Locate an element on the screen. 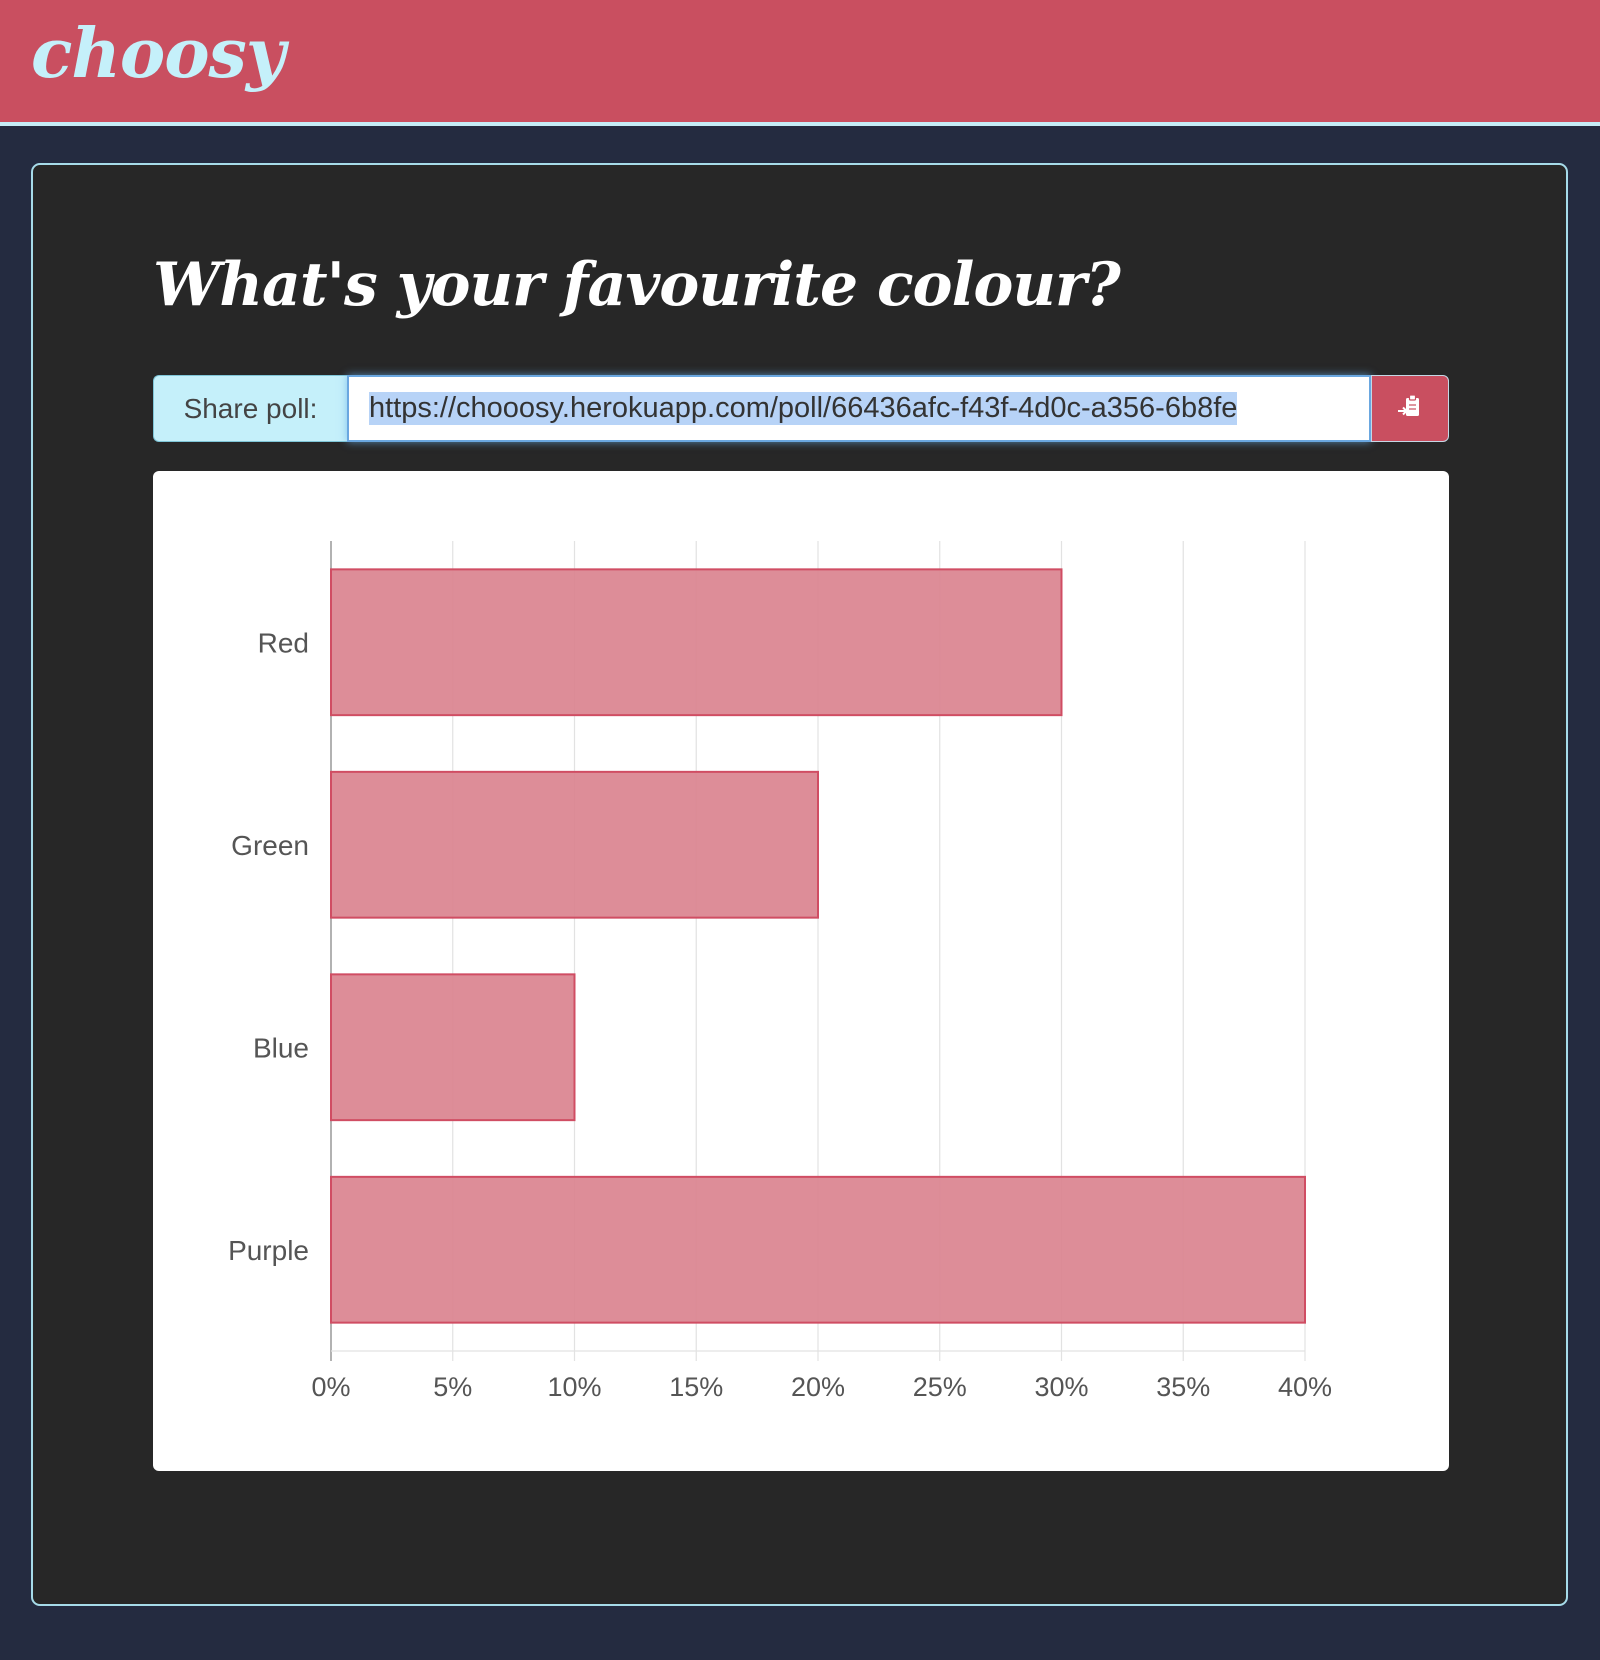 The image size is (1600, 1660). bar-red is located at coordinates (696, 642).